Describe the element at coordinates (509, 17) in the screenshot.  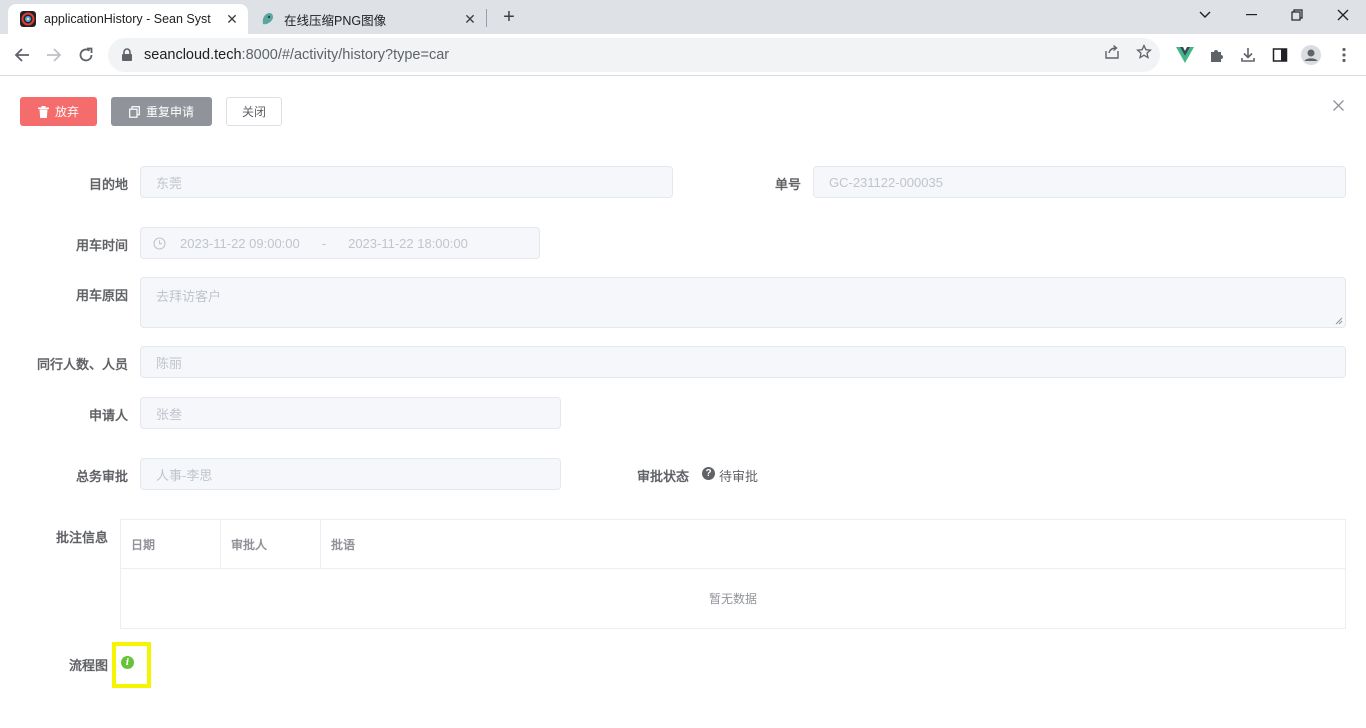
I see `new-tab-icon: +` at that location.